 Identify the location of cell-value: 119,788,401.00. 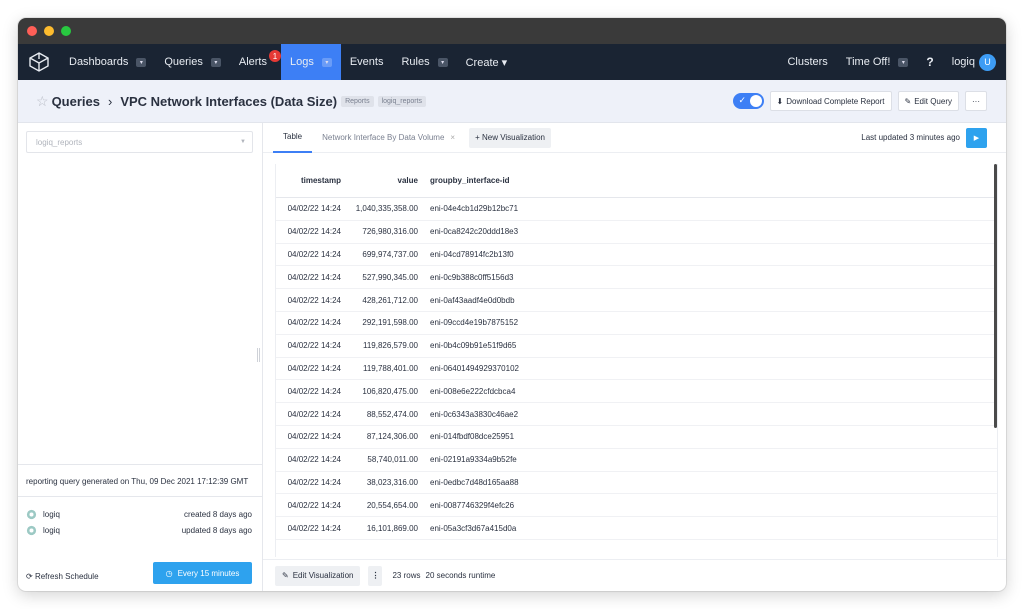
(390, 368).